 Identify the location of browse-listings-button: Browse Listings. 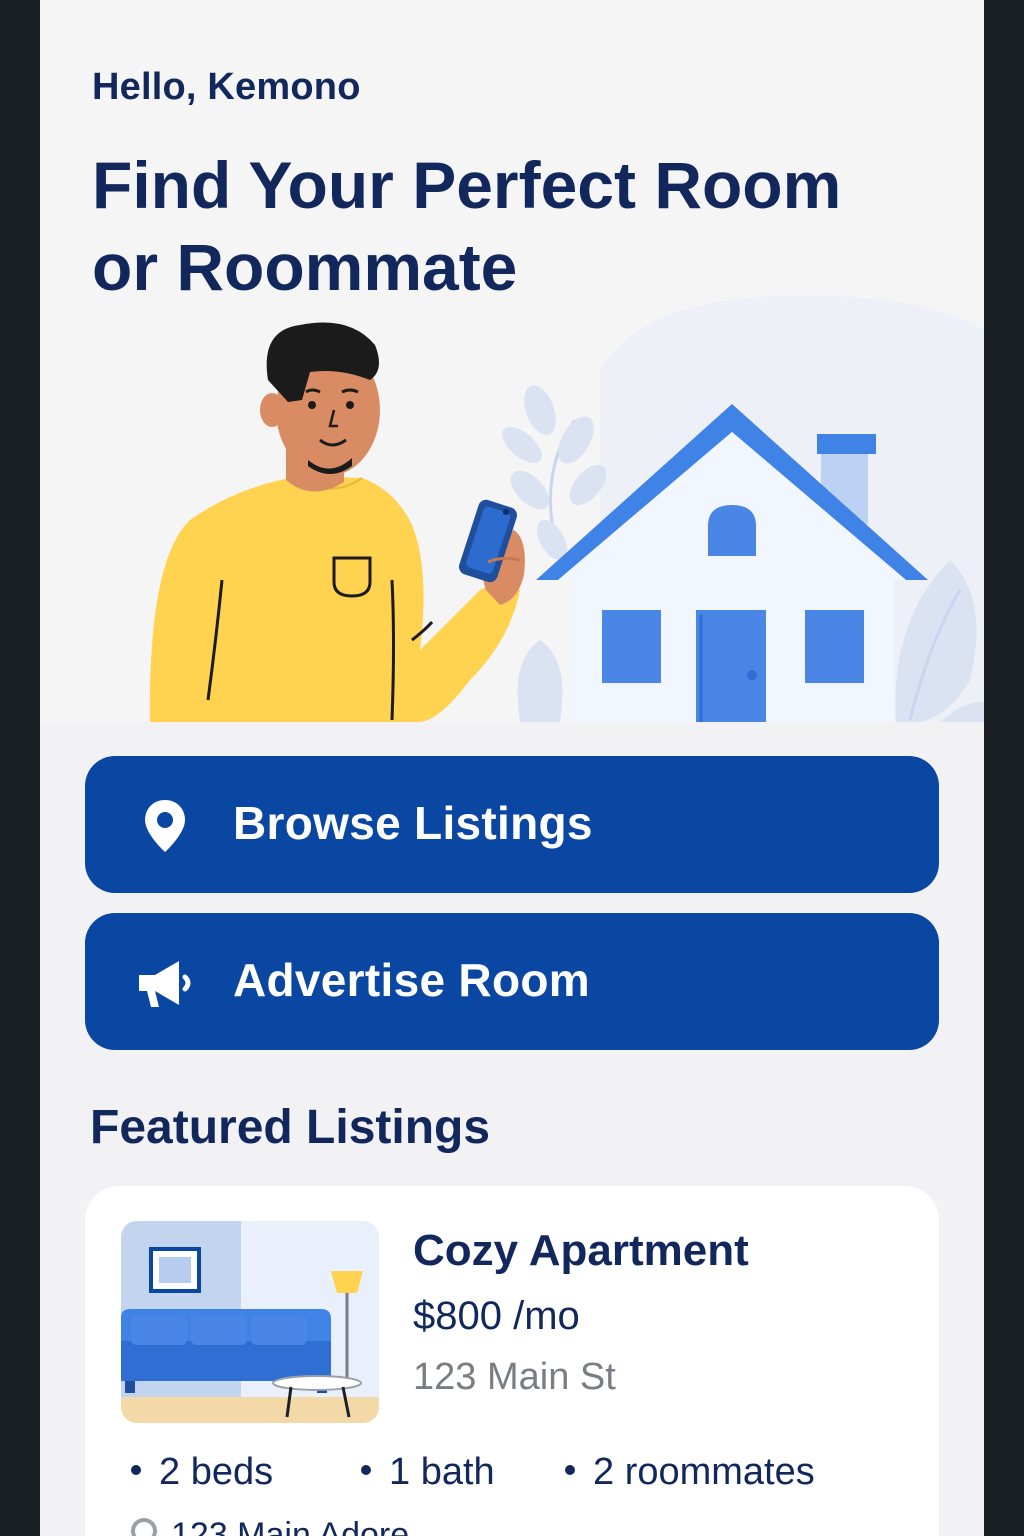
(512, 824).